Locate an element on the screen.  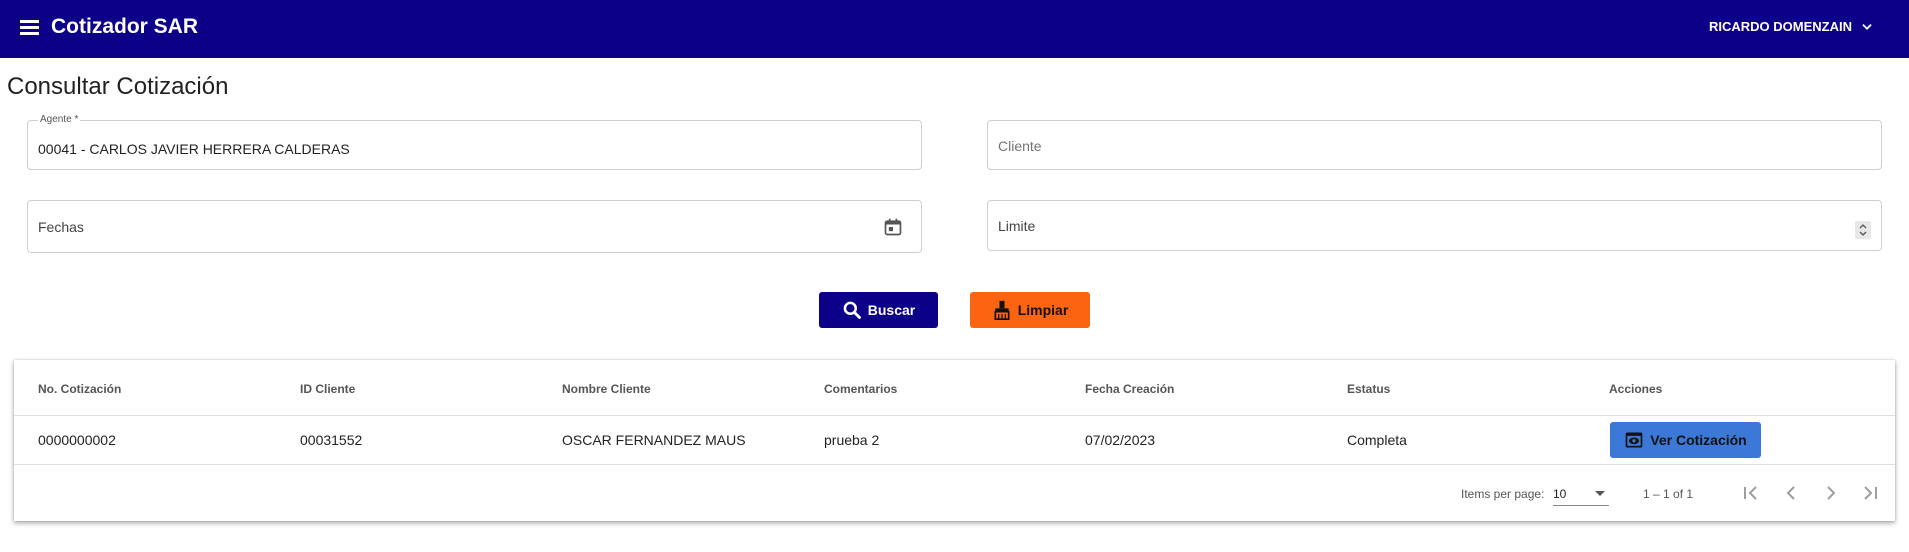
limite-field: Limite is located at coordinates (1434, 225).